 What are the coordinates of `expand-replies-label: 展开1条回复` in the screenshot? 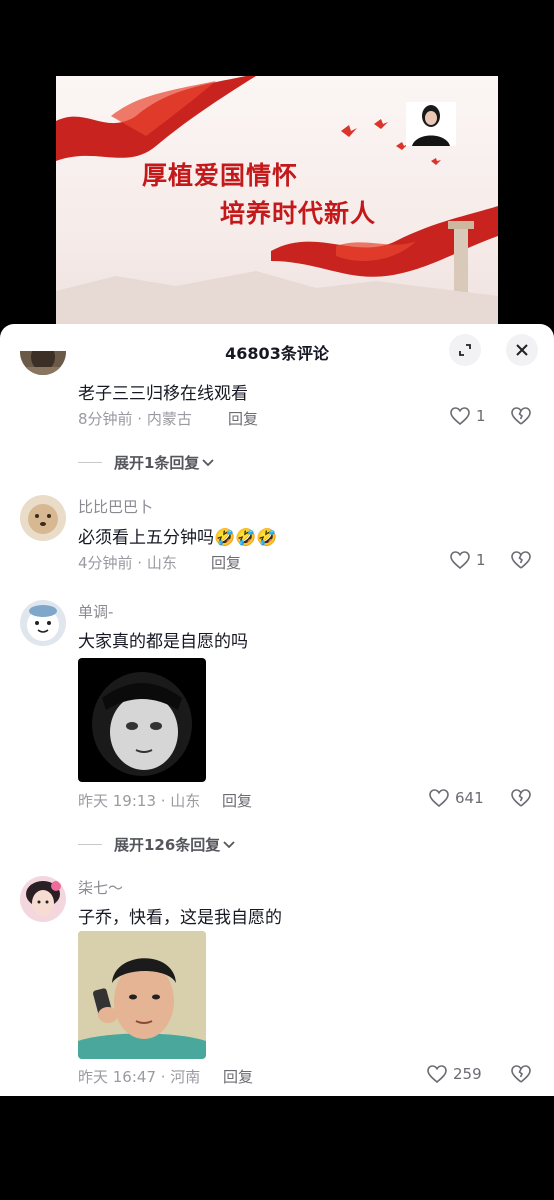 It's located at (157, 463).